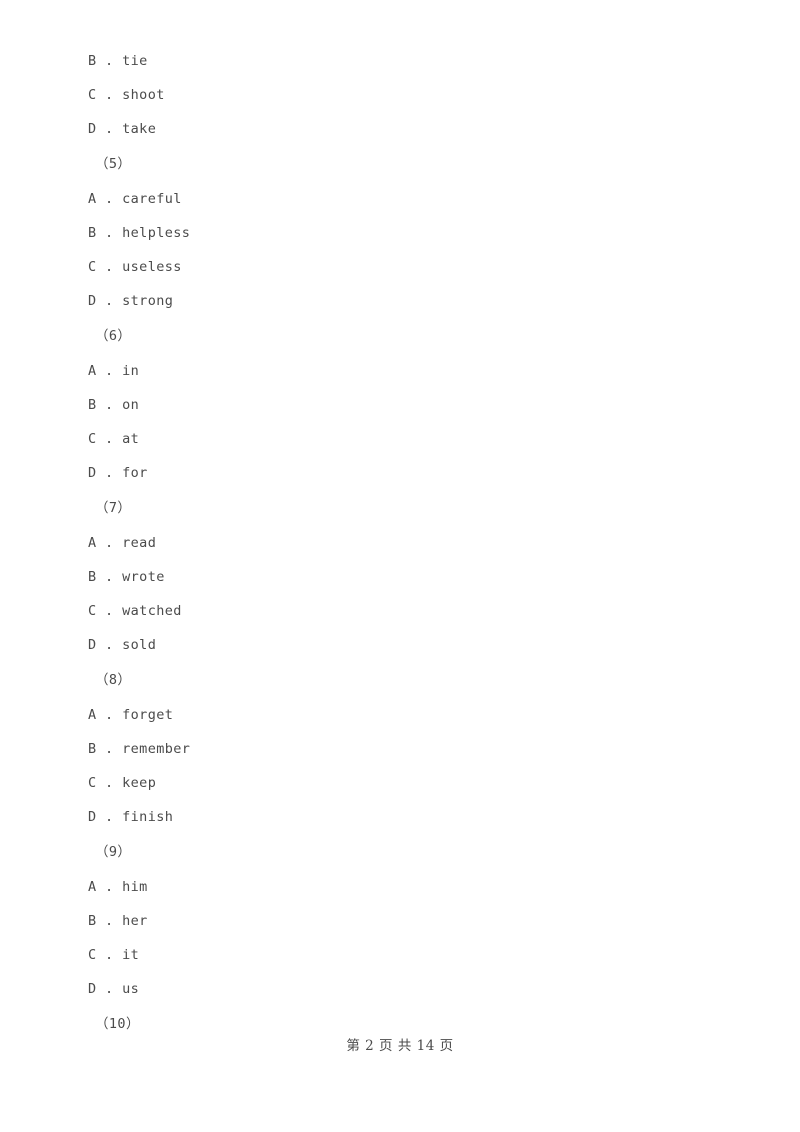 This screenshot has height=1132, width=800. What do you see at coordinates (114, 371) in the screenshot?
I see `answer-option: A . in` at bounding box center [114, 371].